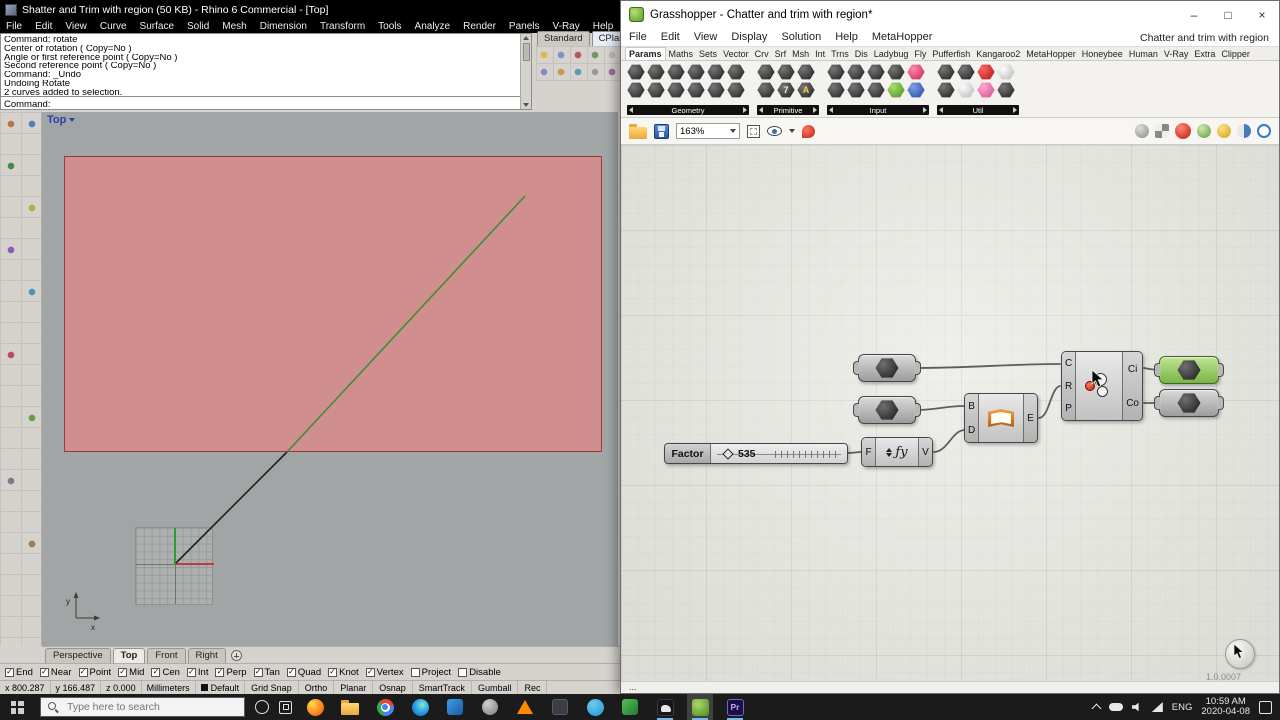 Image resolution: width=1280 pixels, height=720 pixels. I want to click on network-icon, so click(1157, 707).